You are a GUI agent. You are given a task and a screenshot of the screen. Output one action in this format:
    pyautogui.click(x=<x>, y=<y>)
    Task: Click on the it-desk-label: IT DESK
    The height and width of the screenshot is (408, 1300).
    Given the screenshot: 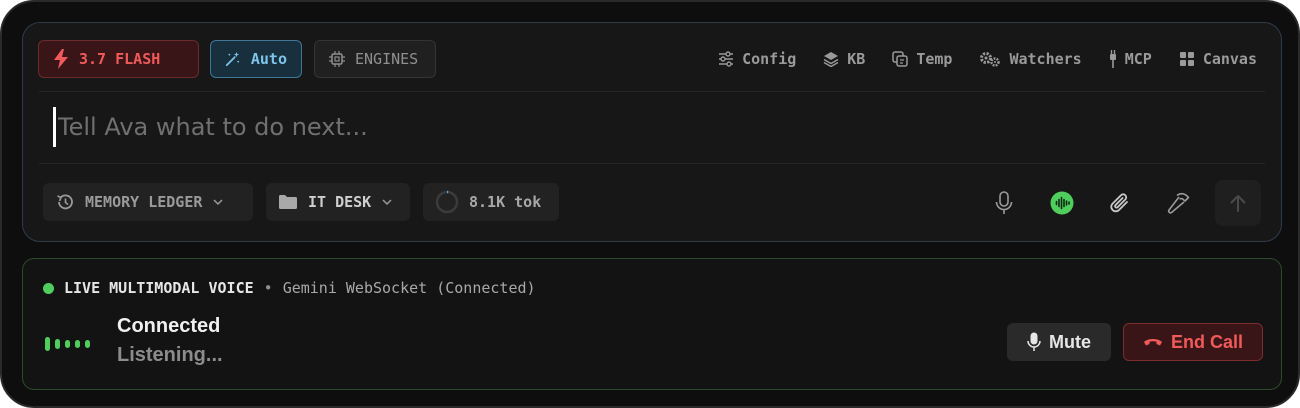 What is the action you would take?
    pyautogui.click(x=340, y=202)
    